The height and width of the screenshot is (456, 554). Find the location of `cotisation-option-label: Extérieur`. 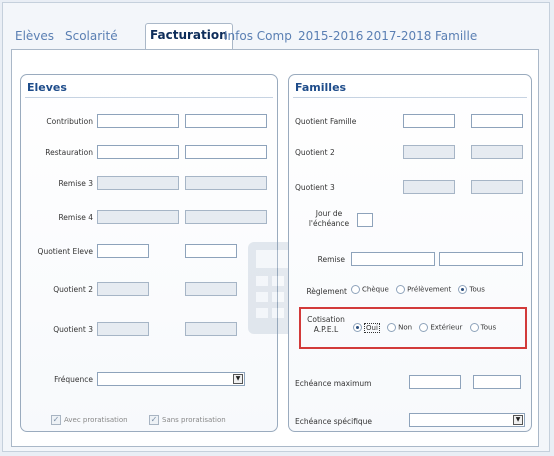

cotisation-option-label: Extérieur is located at coordinates (446, 327).